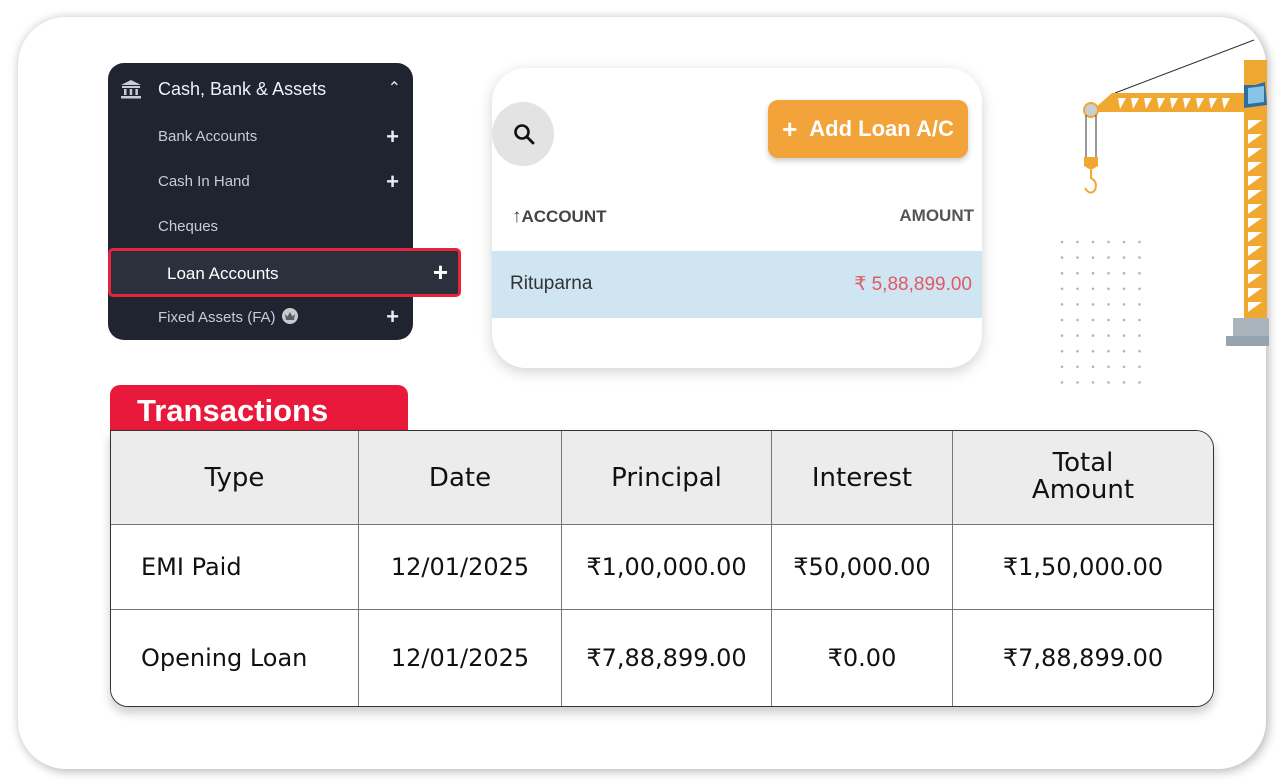 The width and height of the screenshot is (1283, 783). What do you see at coordinates (1164, 211) in the screenshot?
I see `crane-illustration: /* dots drawn below */` at bounding box center [1164, 211].